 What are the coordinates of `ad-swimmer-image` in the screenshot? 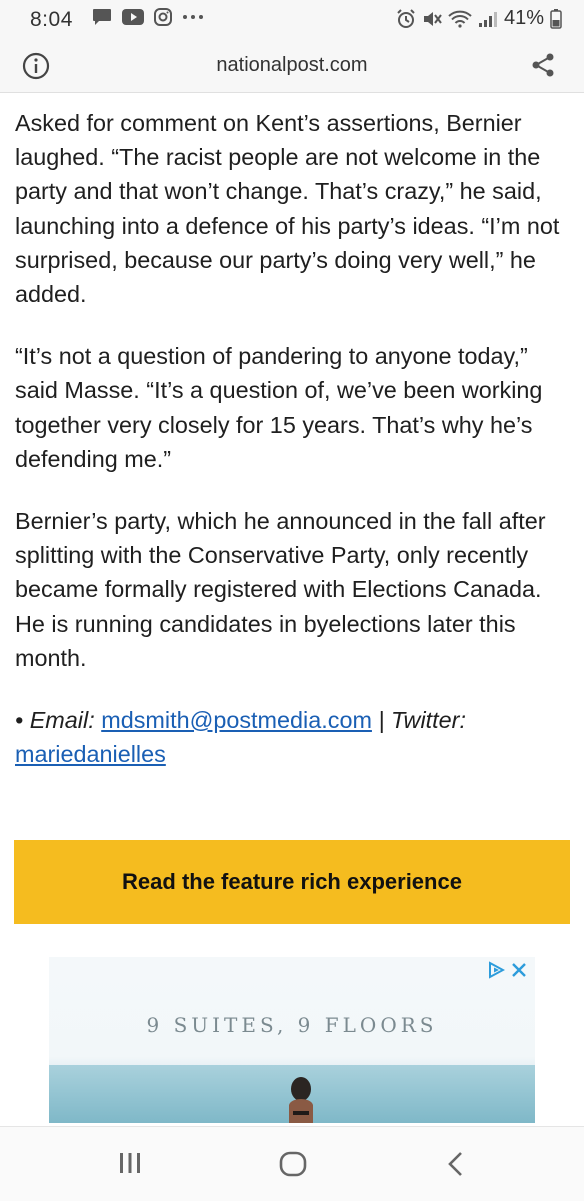 It's located at (301, 1100).